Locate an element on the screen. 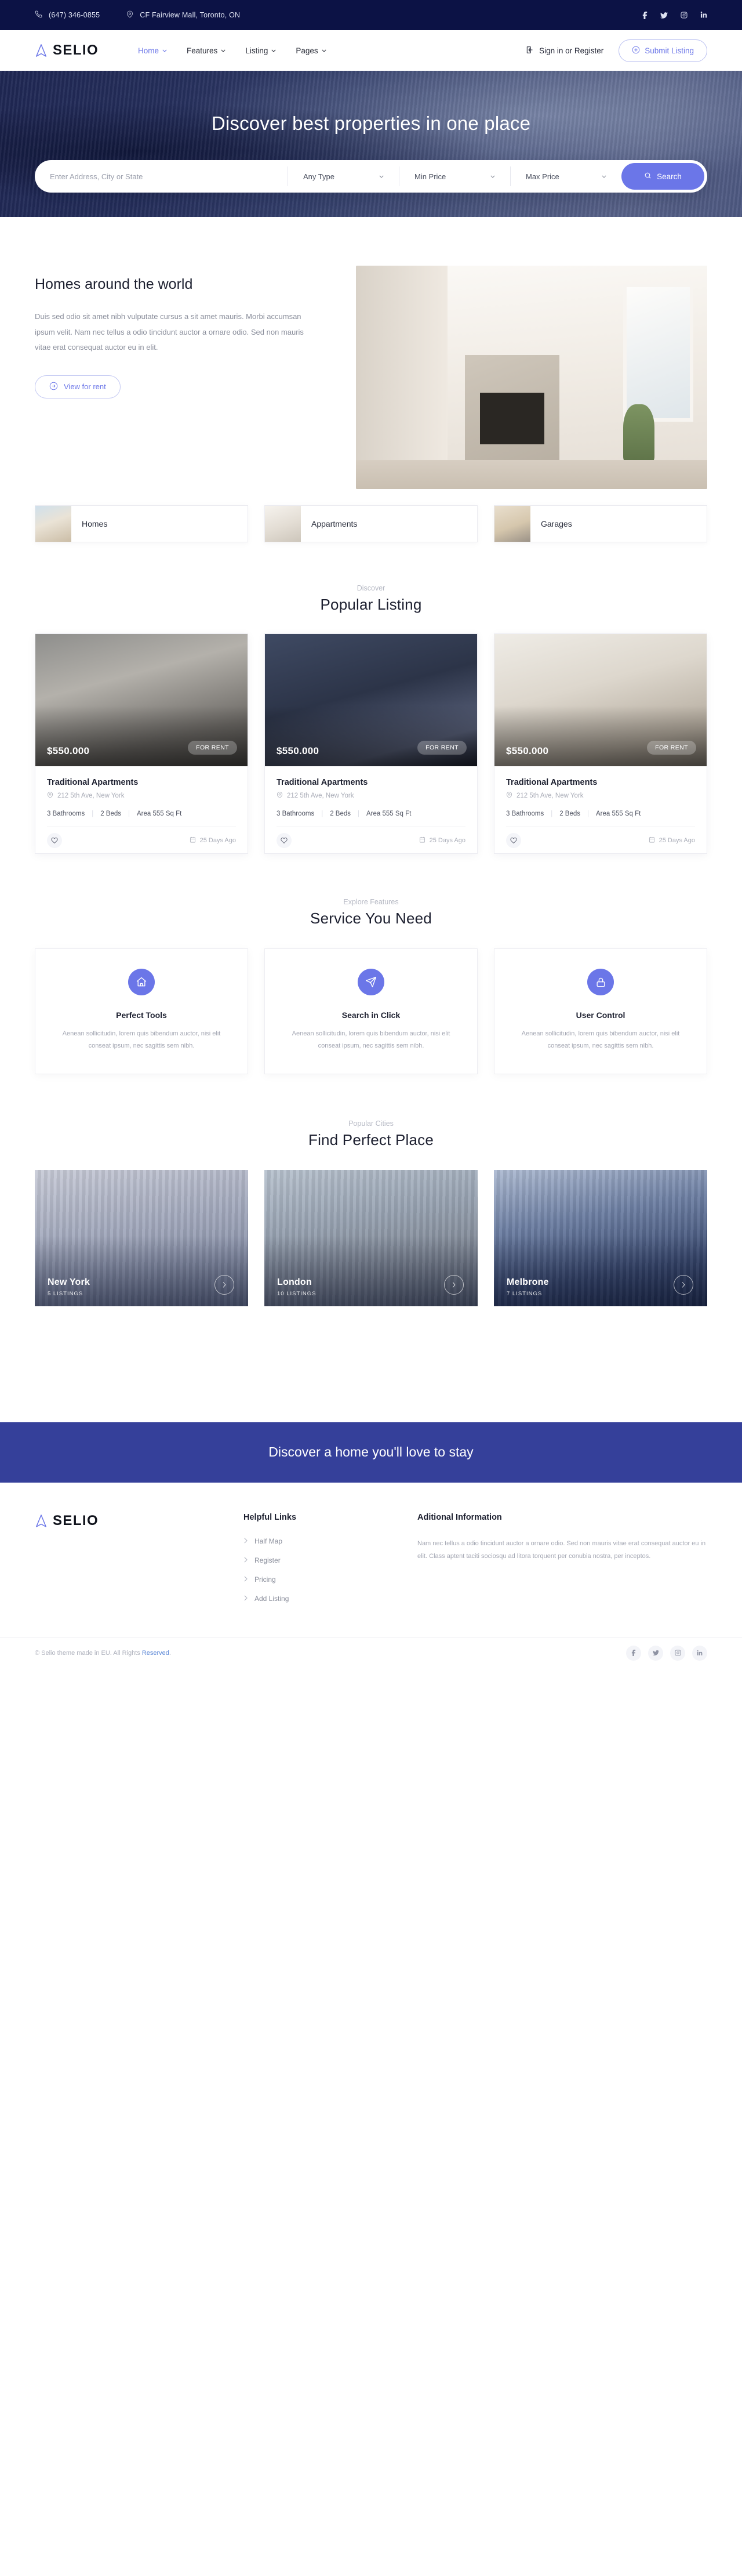 This screenshot has width=742, height=2576. search-type-value: Any Type is located at coordinates (319, 177).